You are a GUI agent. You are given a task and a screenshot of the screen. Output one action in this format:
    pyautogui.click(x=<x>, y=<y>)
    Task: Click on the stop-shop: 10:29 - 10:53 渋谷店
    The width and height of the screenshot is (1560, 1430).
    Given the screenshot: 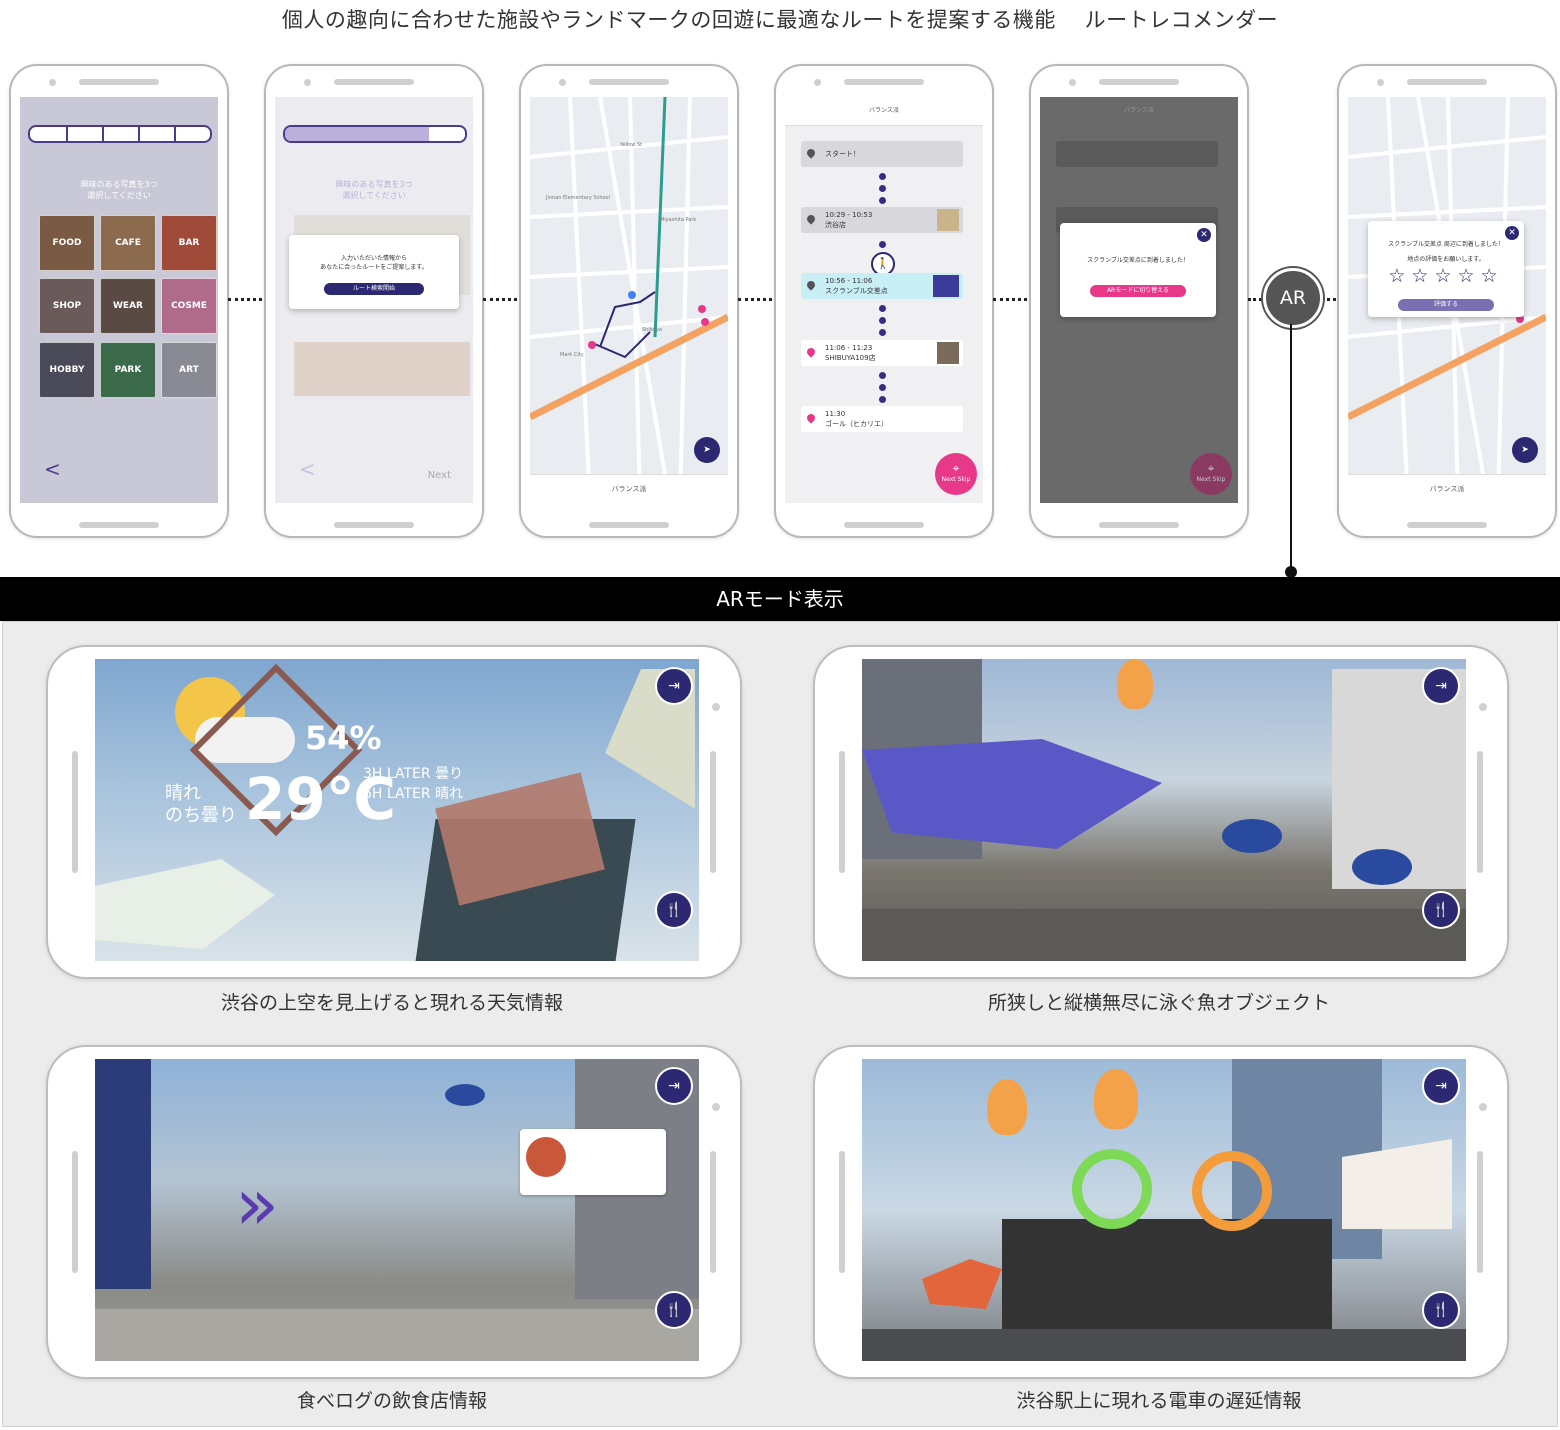 What is the action you would take?
    pyautogui.click(x=882, y=220)
    